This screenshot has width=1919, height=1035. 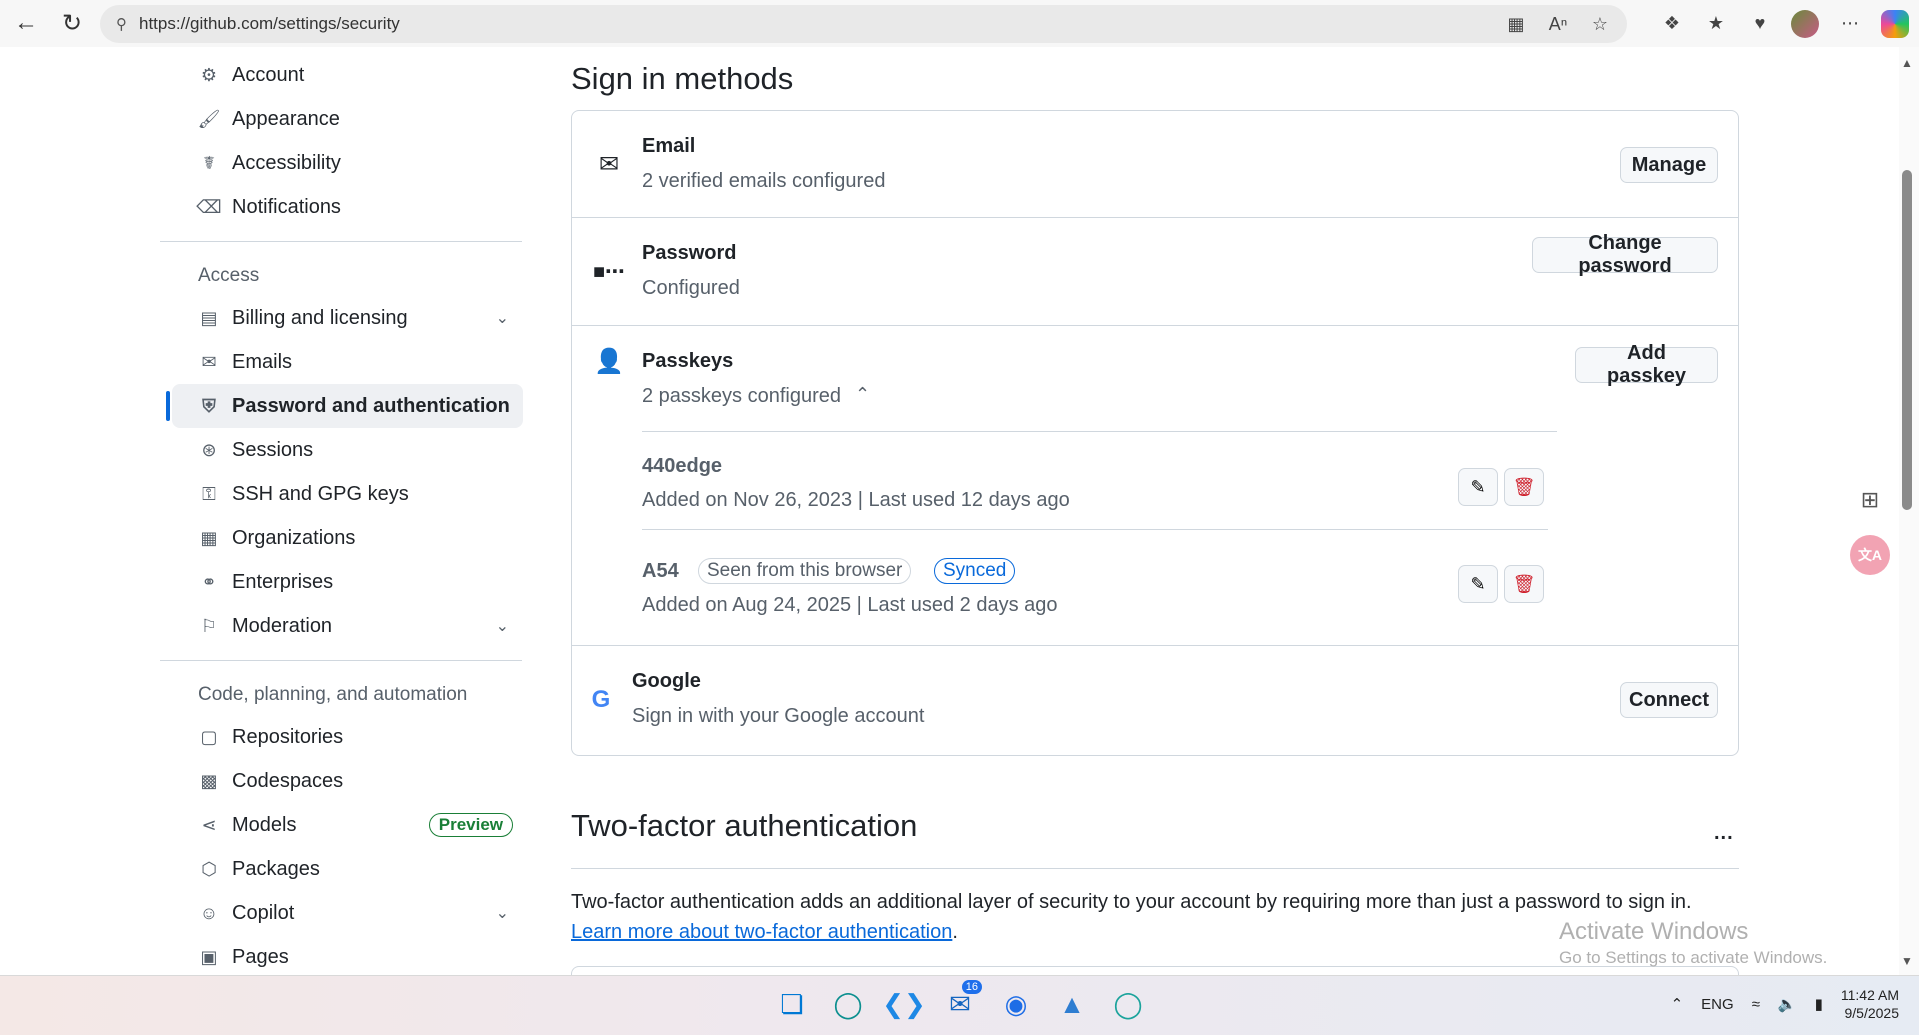 What do you see at coordinates (268, 74) in the screenshot?
I see `sidebar-item-label: Account` at bounding box center [268, 74].